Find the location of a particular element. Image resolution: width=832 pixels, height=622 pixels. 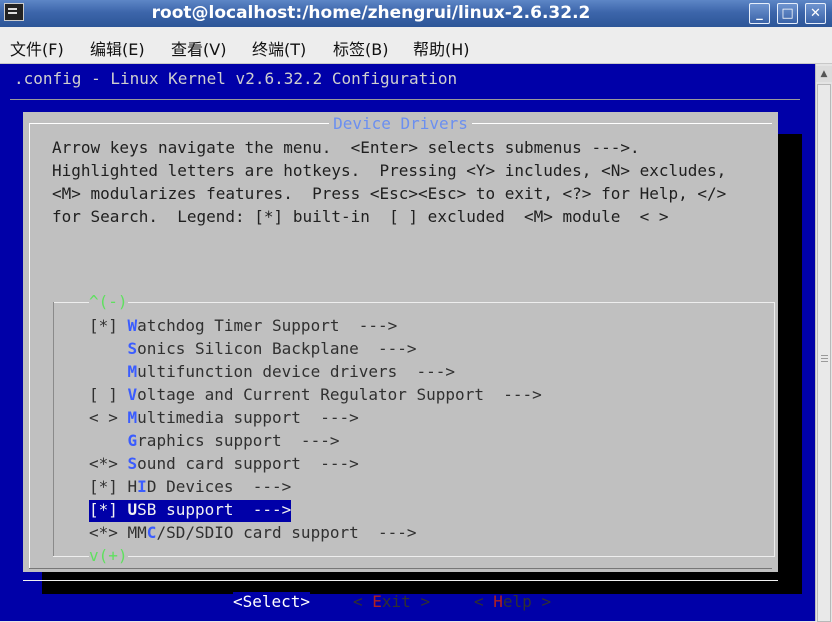

exit-button: < Exit > is located at coordinates (391, 601).